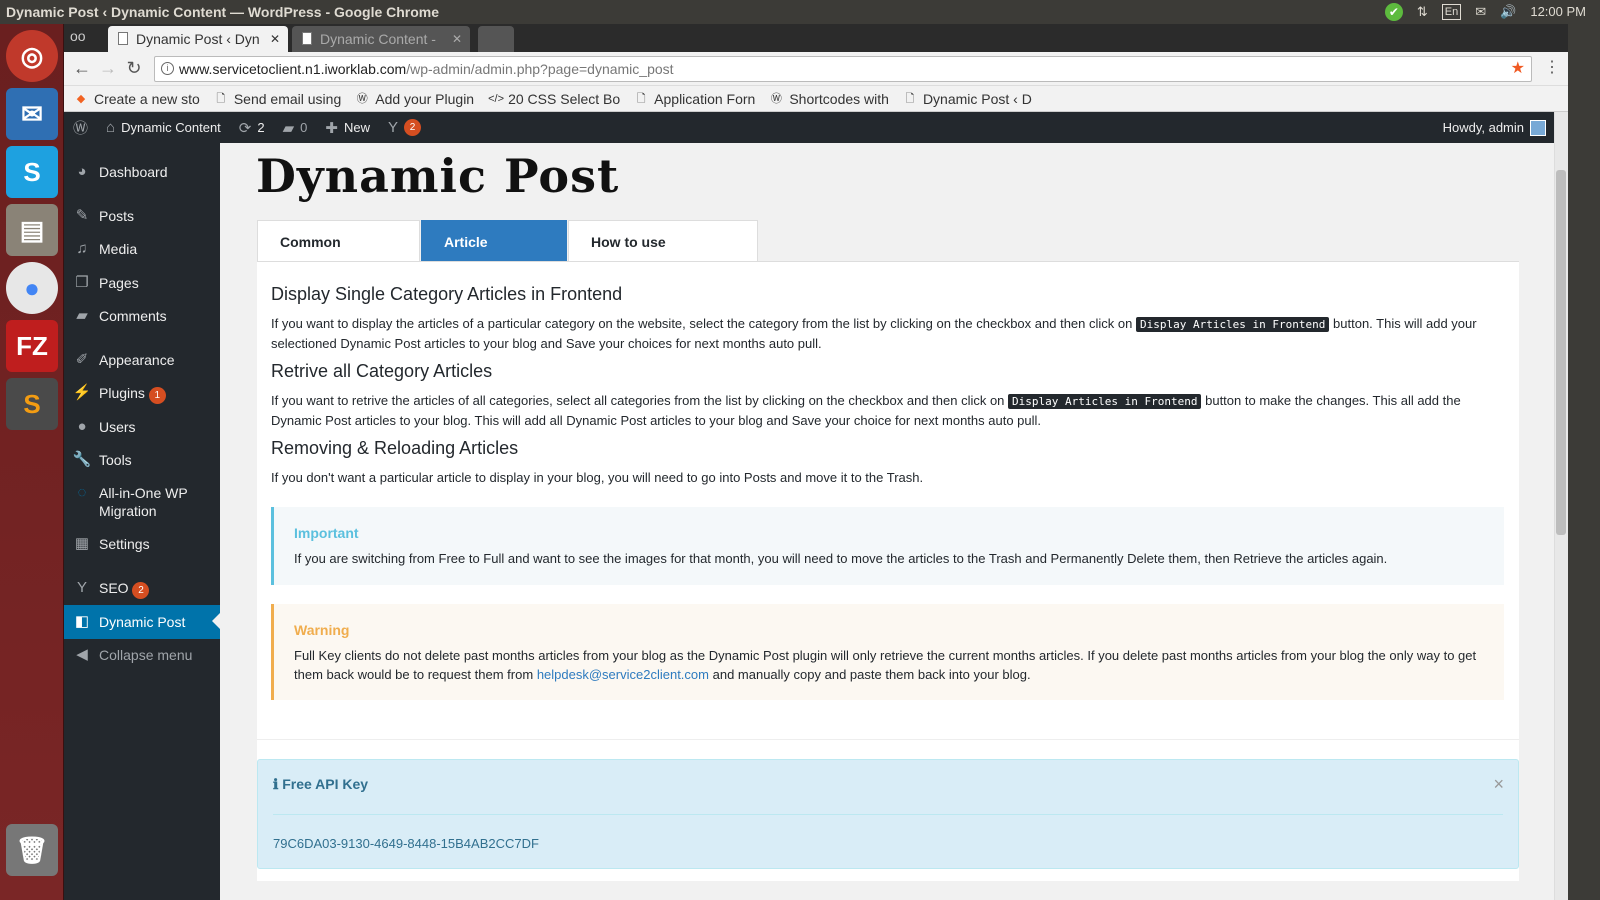 The width and height of the screenshot is (1600, 900). I want to click on notice-title: Important, so click(326, 533).